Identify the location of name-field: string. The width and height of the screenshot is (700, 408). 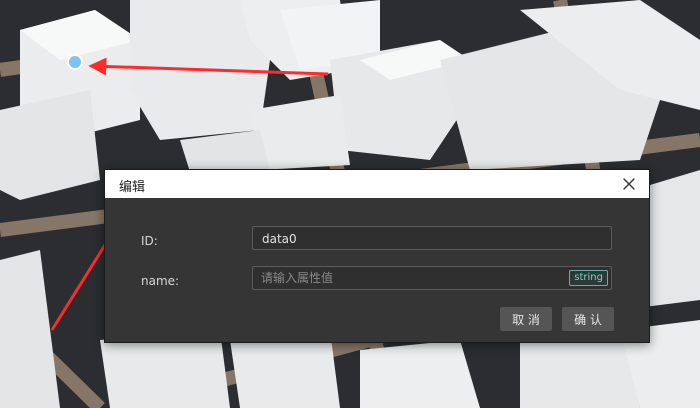
(432, 278).